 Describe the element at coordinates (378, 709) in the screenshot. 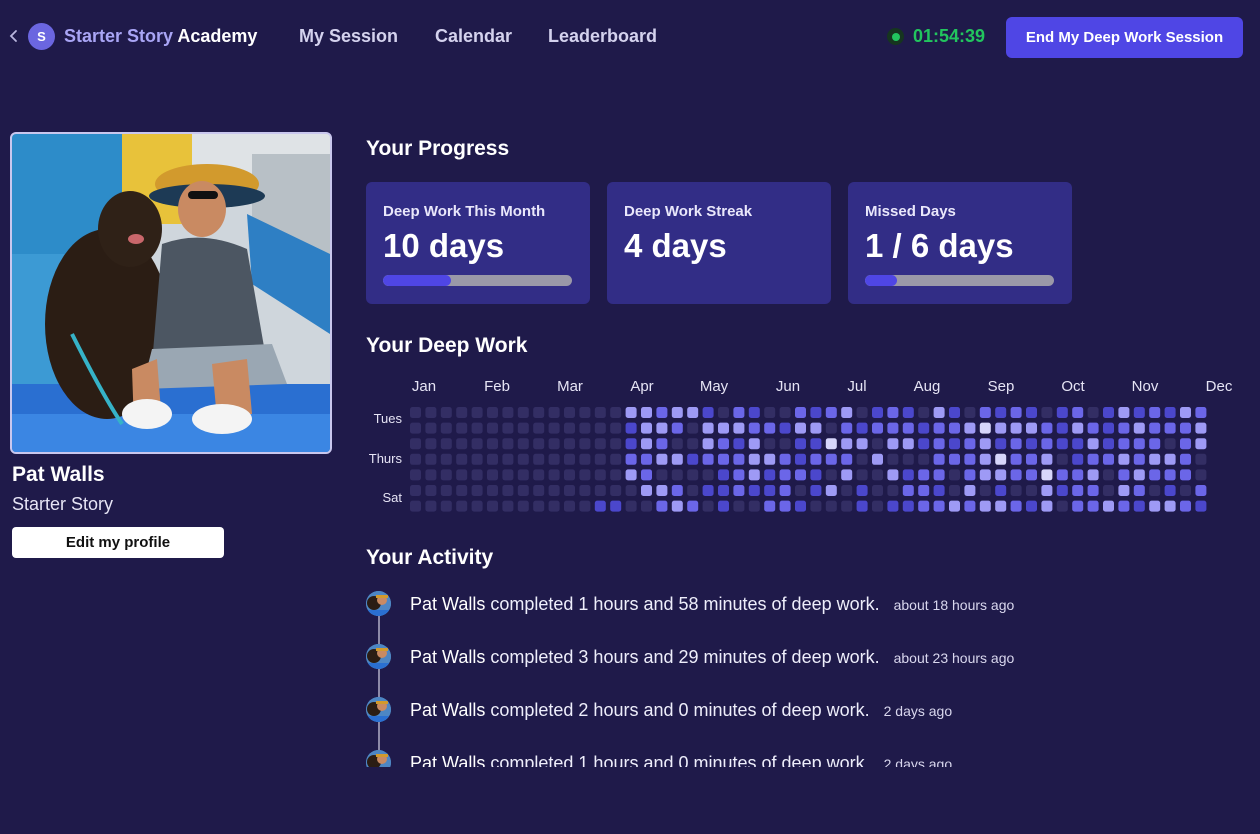

I see `avatar` at that location.